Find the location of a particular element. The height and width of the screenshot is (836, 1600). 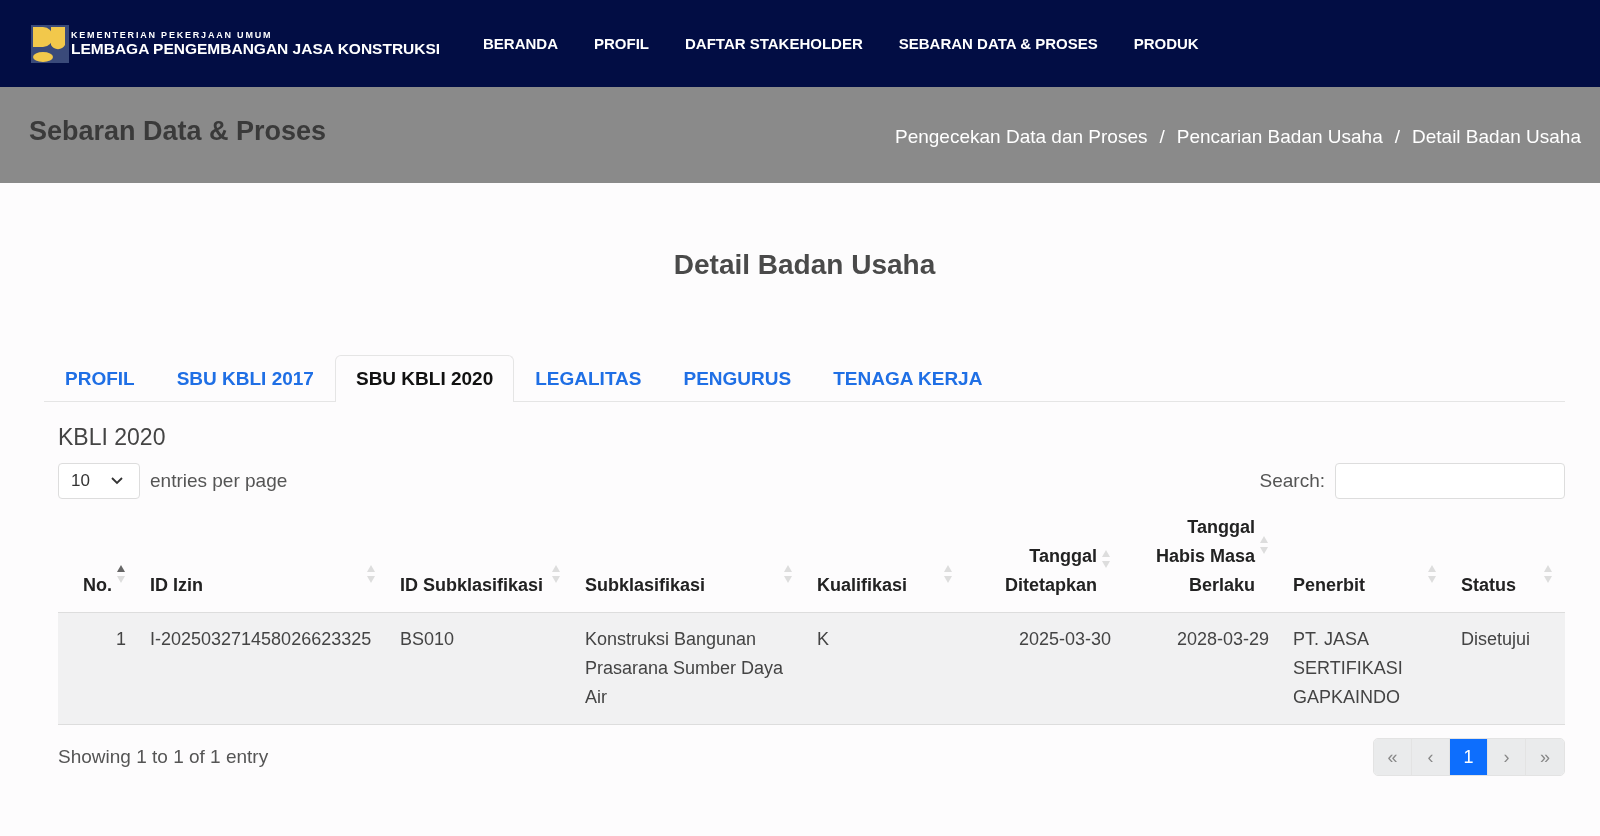

table-cell: I-202503271458026623325 is located at coordinates (261, 639).